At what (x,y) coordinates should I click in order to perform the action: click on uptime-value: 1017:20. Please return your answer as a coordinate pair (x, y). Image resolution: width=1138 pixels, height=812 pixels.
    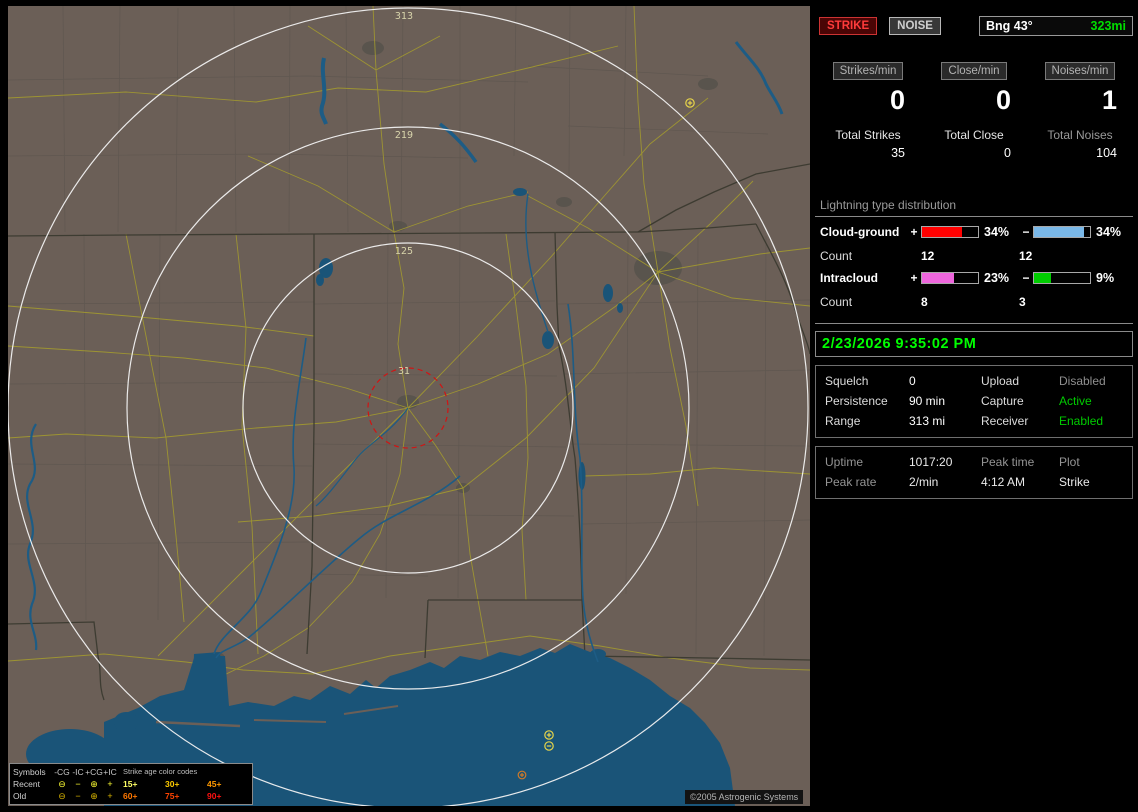
    Looking at the image, I should click on (931, 462).